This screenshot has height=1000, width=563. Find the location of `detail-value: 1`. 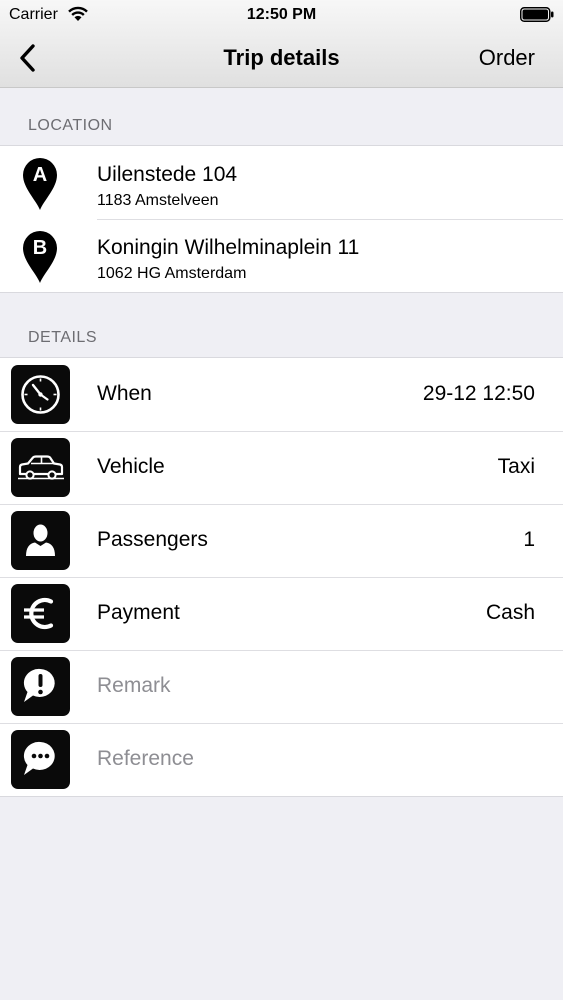

detail-value: 1 is located at coordinates (529, 539).